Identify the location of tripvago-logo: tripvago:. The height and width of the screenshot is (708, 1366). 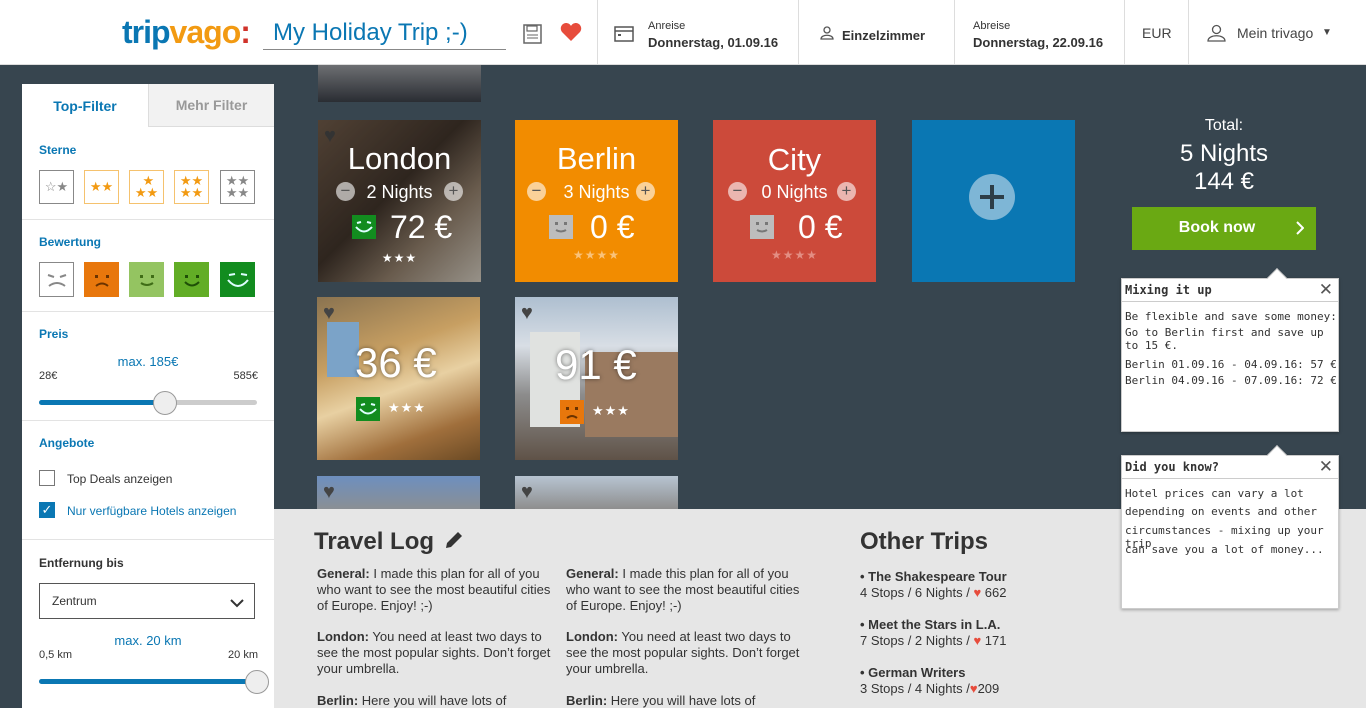
(186, 32).